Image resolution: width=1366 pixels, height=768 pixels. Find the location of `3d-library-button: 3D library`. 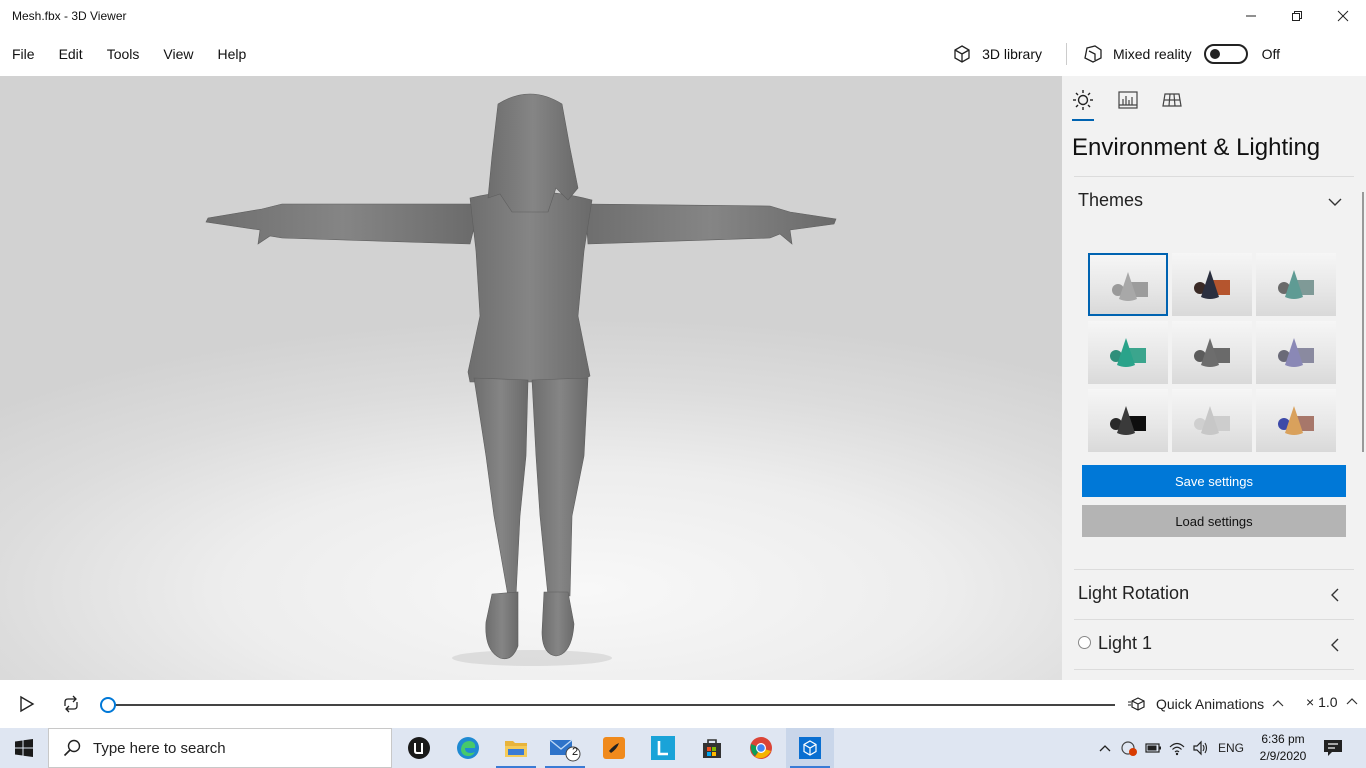

3d-library-button: 3D library is located at coordinates (1009, 54).